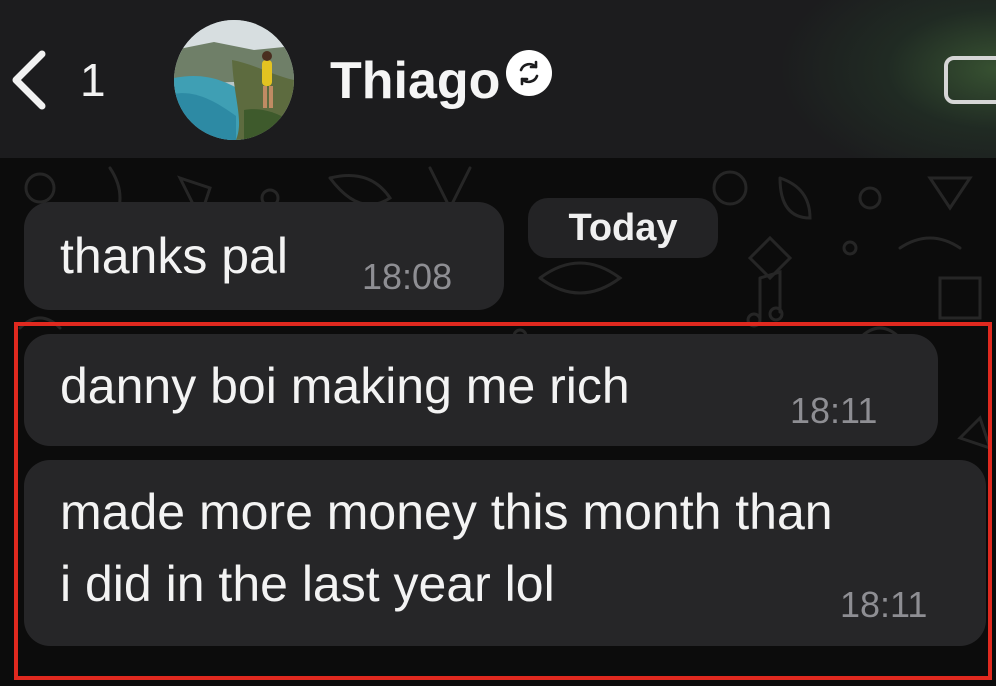  Describe the element at coordinates (174, 256) in the screenshot. I see `message-text: thanks pal` at that location.